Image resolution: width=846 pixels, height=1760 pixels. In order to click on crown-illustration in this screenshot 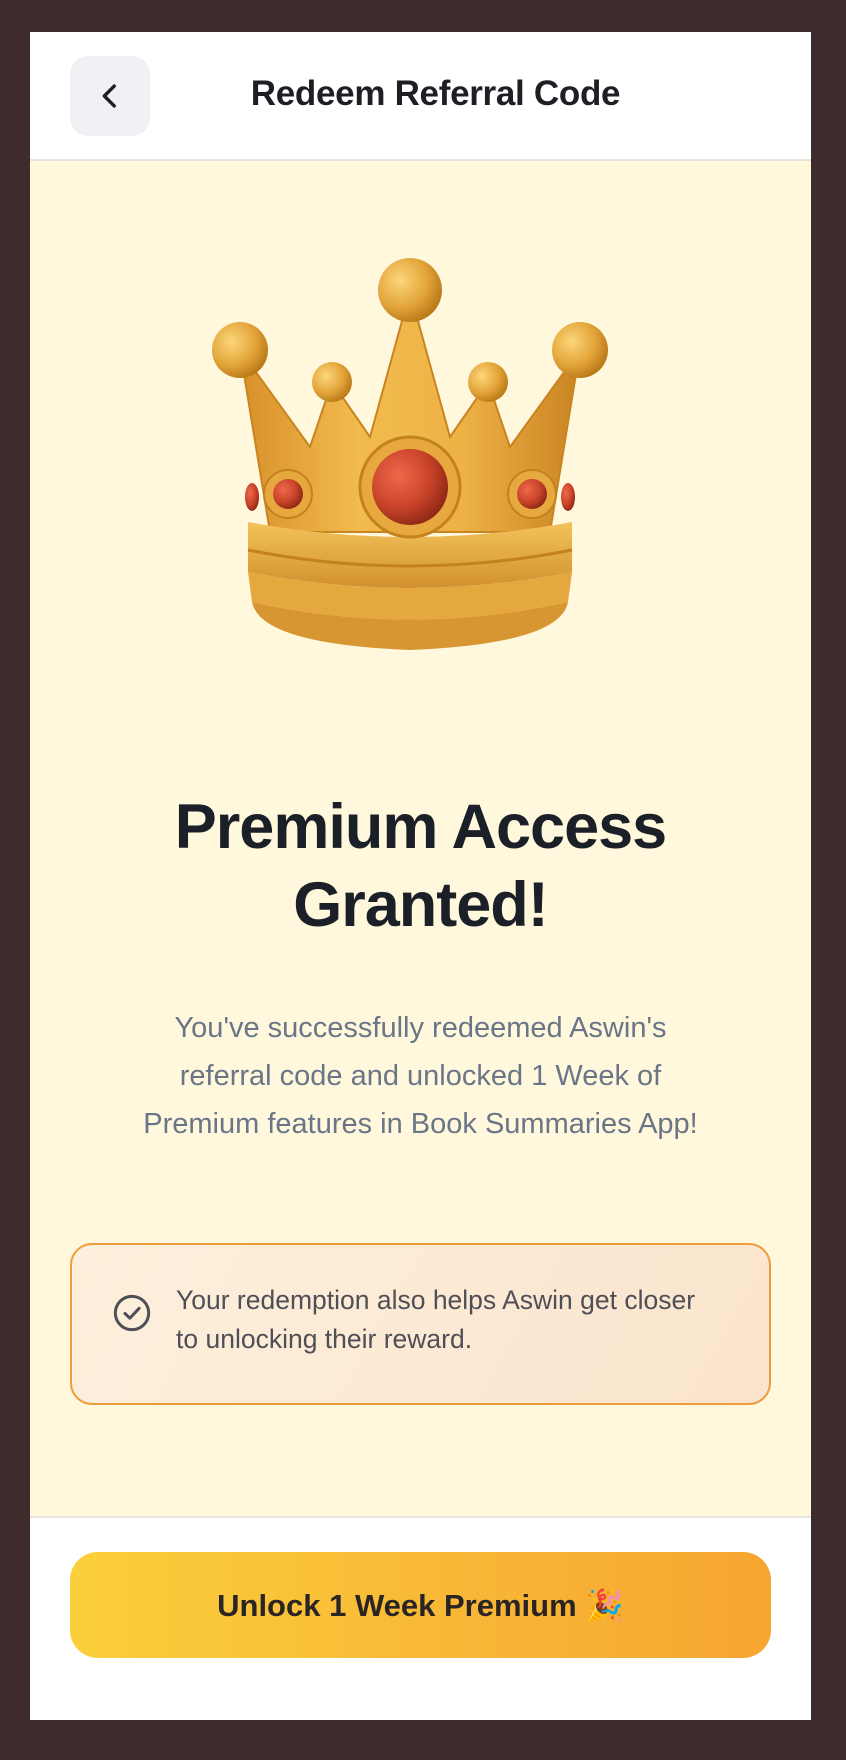, I will do `click(410, 452)`.